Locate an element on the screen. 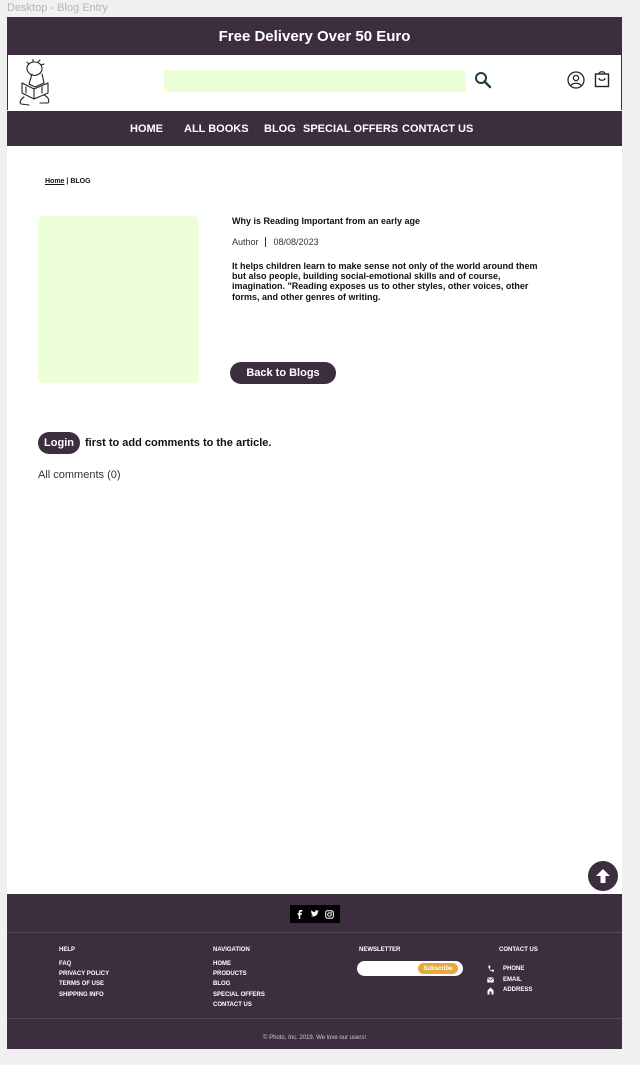  breadcrumb-home: Home is located at coordinates (54, 181).